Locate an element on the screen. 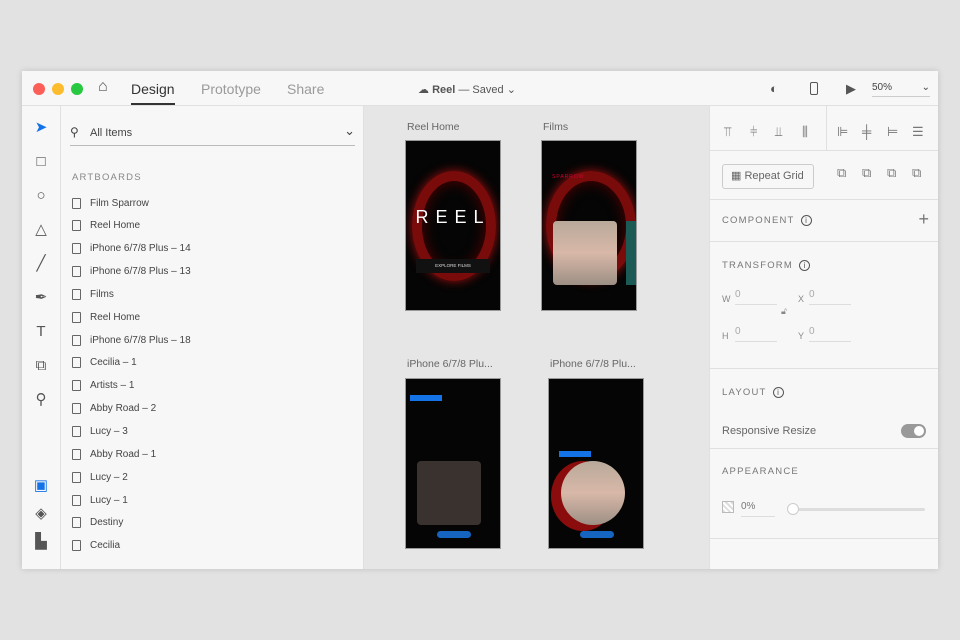 This screenshot has width=960, height=640. artboard-reel-home: REEL EXPLORE FILMS is located at coordinates (453, 225).